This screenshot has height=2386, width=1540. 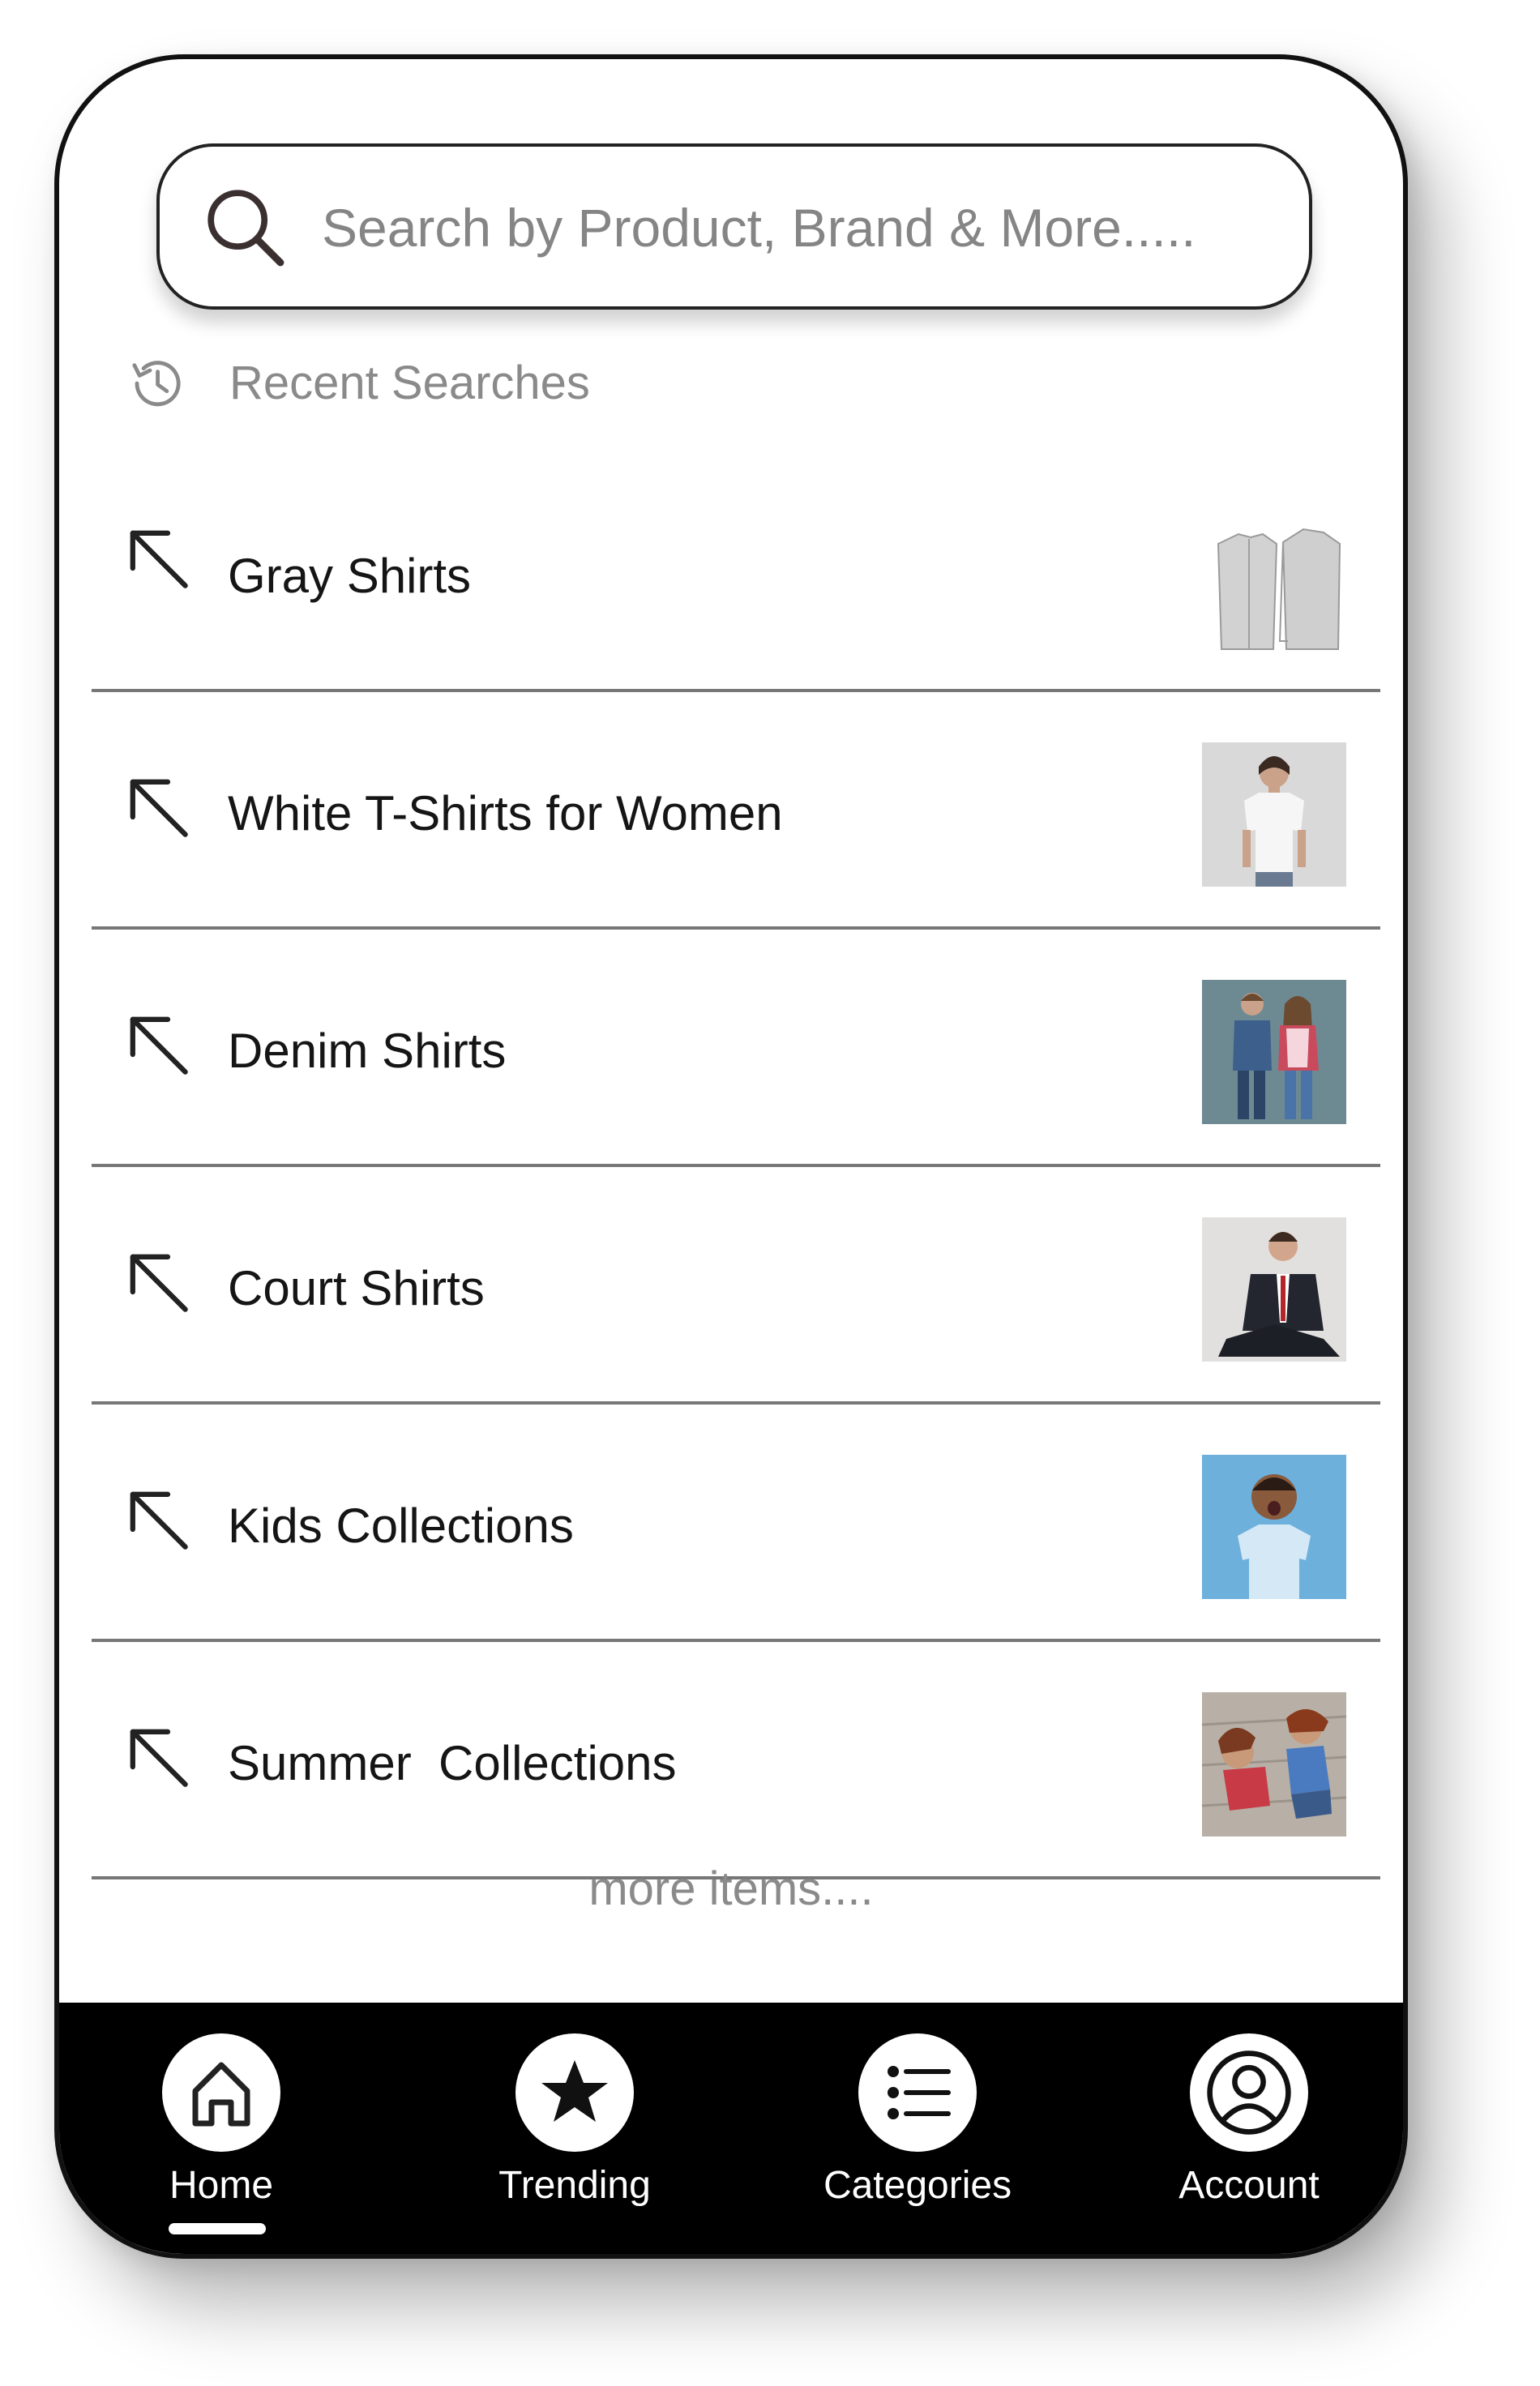 What do you see at coordinates (1274, 814) in the screenshot?
I see `white-tshirt-thumbnail` at bounding box center [1274, 814].